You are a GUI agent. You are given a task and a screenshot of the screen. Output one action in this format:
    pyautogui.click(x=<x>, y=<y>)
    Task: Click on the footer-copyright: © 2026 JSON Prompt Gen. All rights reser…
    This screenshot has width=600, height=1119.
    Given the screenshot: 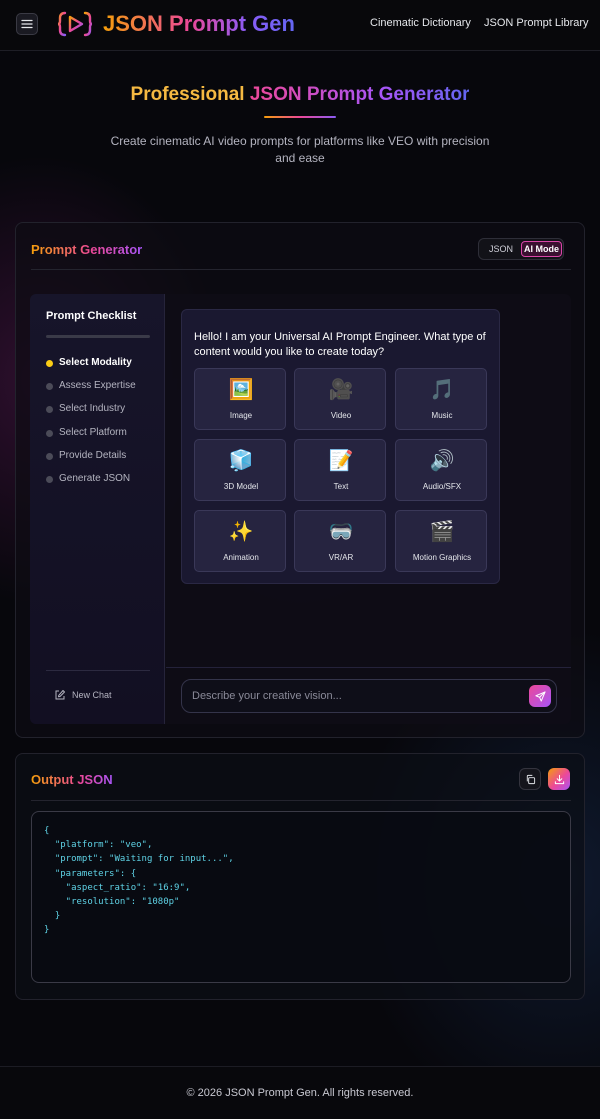 What is the action you would take?
    pyautogui.click(x=300, y=1093)
    